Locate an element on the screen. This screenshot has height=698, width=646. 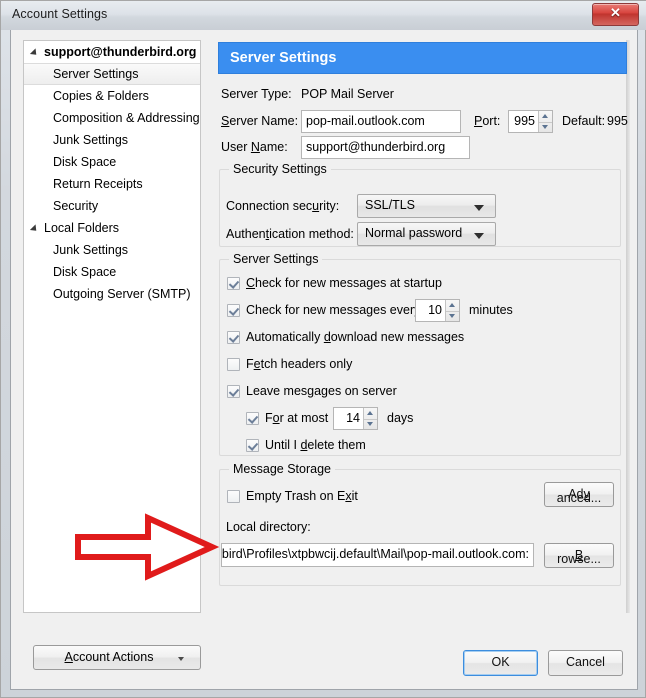
sidebar-item-outgoing-server-smtp: Outgoing Server (SMTP) is located at coordinates (112, 294).